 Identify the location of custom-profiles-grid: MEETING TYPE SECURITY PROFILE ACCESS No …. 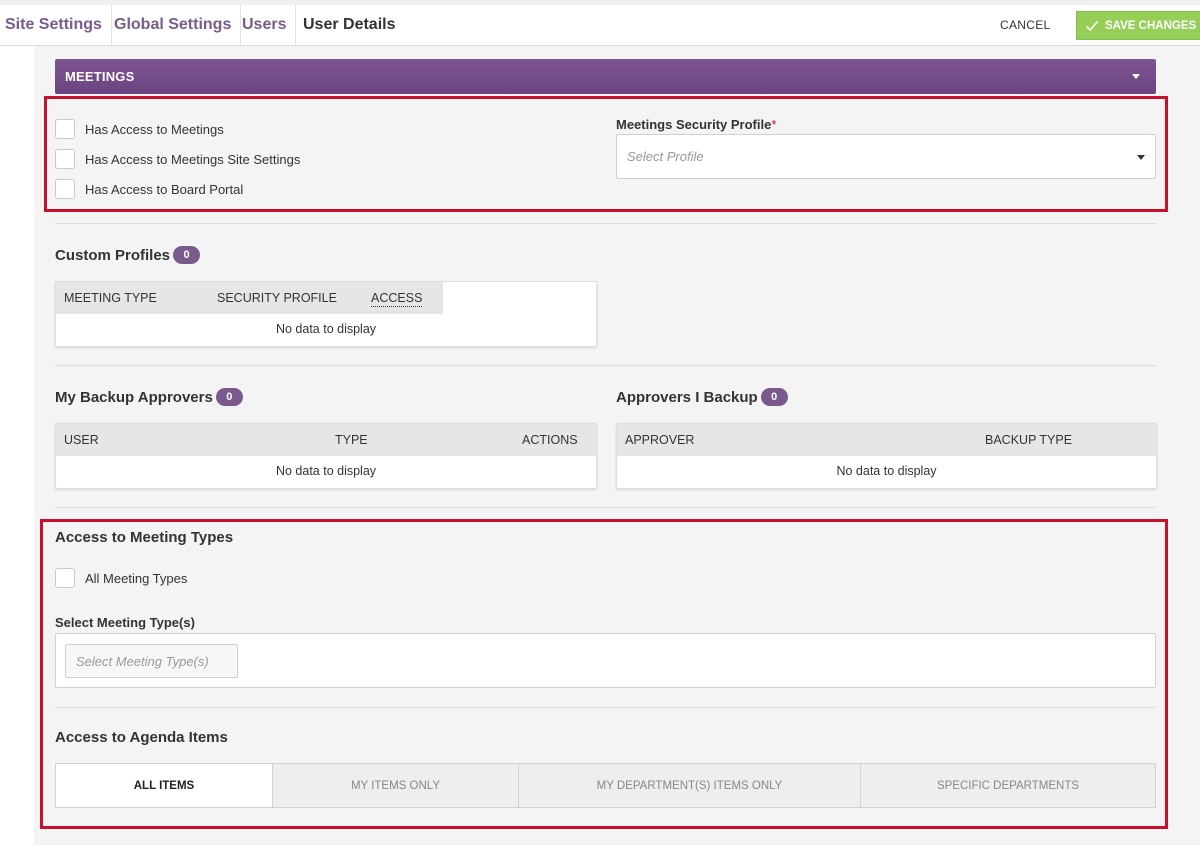
(326, 314).